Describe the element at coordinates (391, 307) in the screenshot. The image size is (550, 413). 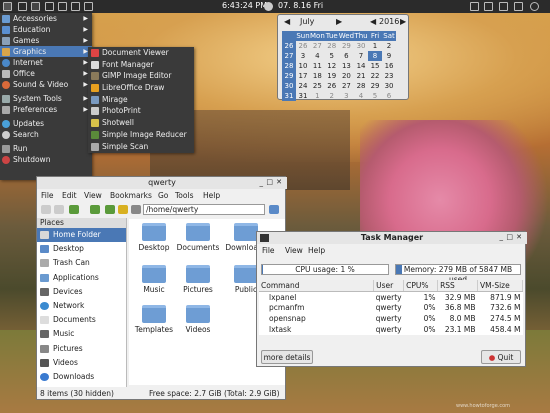
I see `process-row: pcmanfm qwerty 0% 36.8 MB 732.6 M` at that location.